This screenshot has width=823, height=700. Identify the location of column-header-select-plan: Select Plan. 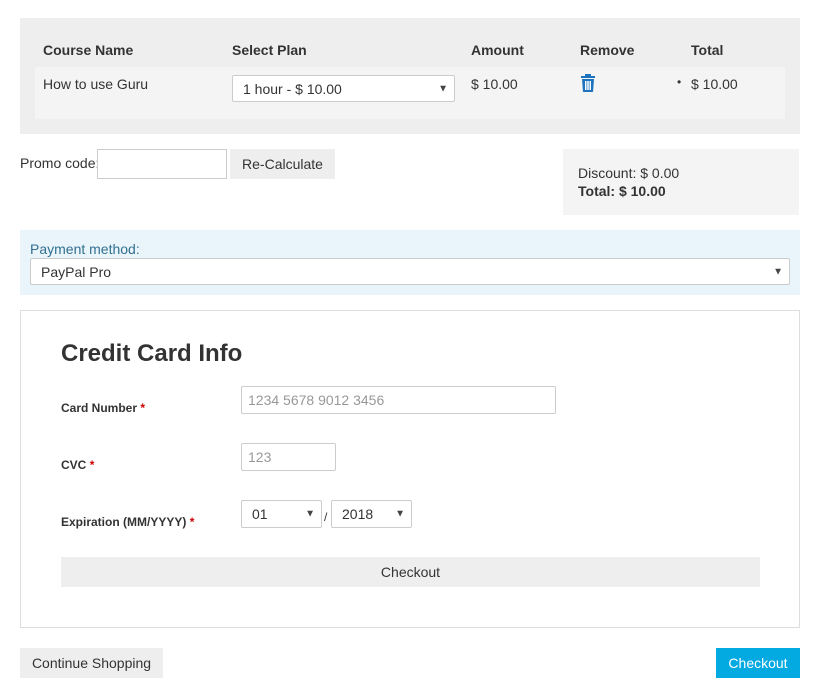
(269, 50).